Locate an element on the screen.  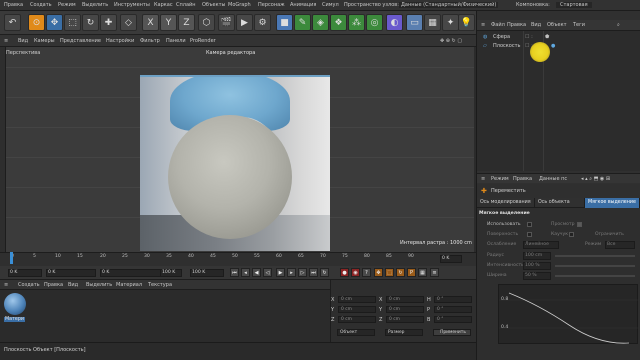
search-icon: ⌕ is located at coordinates (618, 25).